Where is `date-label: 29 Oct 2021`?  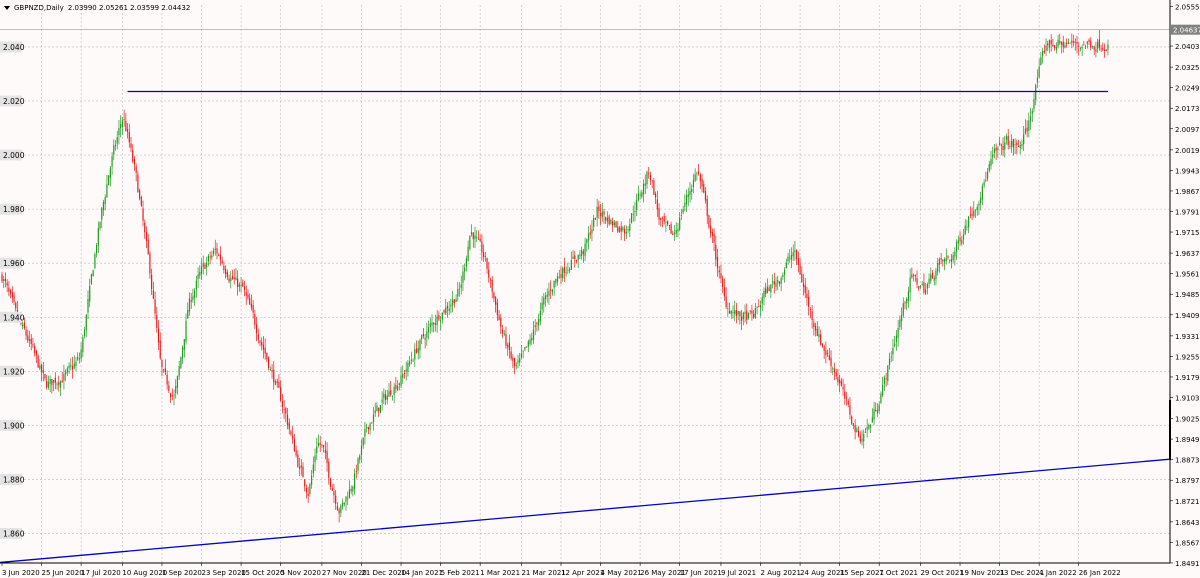 date-label: 29 Oct 2021 is located at coordinates (941, 573).